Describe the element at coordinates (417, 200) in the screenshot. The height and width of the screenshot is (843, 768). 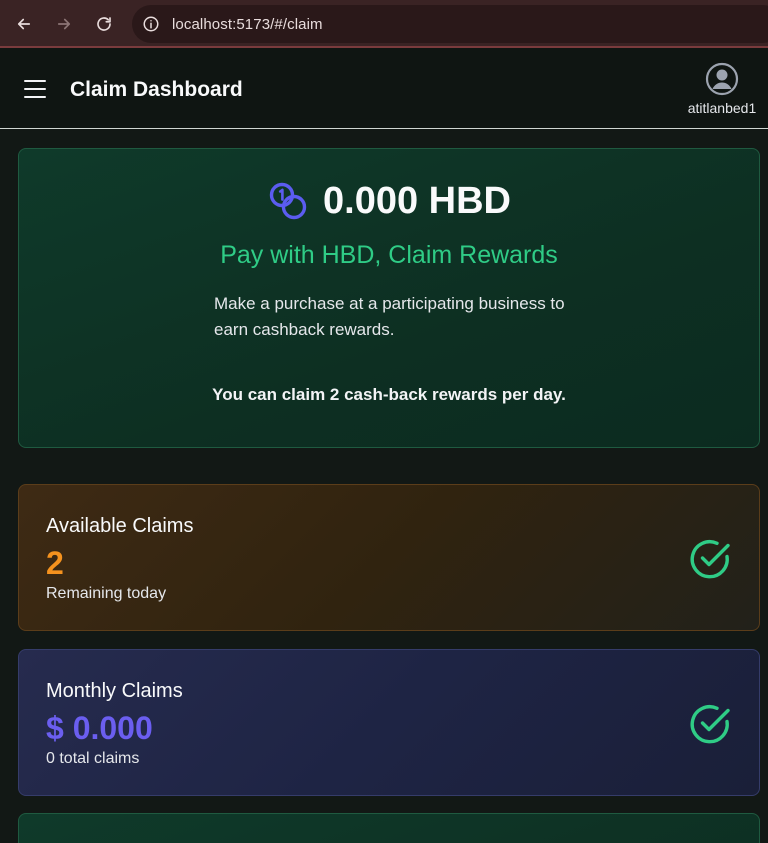
I see `hbd-balance: 0.000 HBD` at that location.